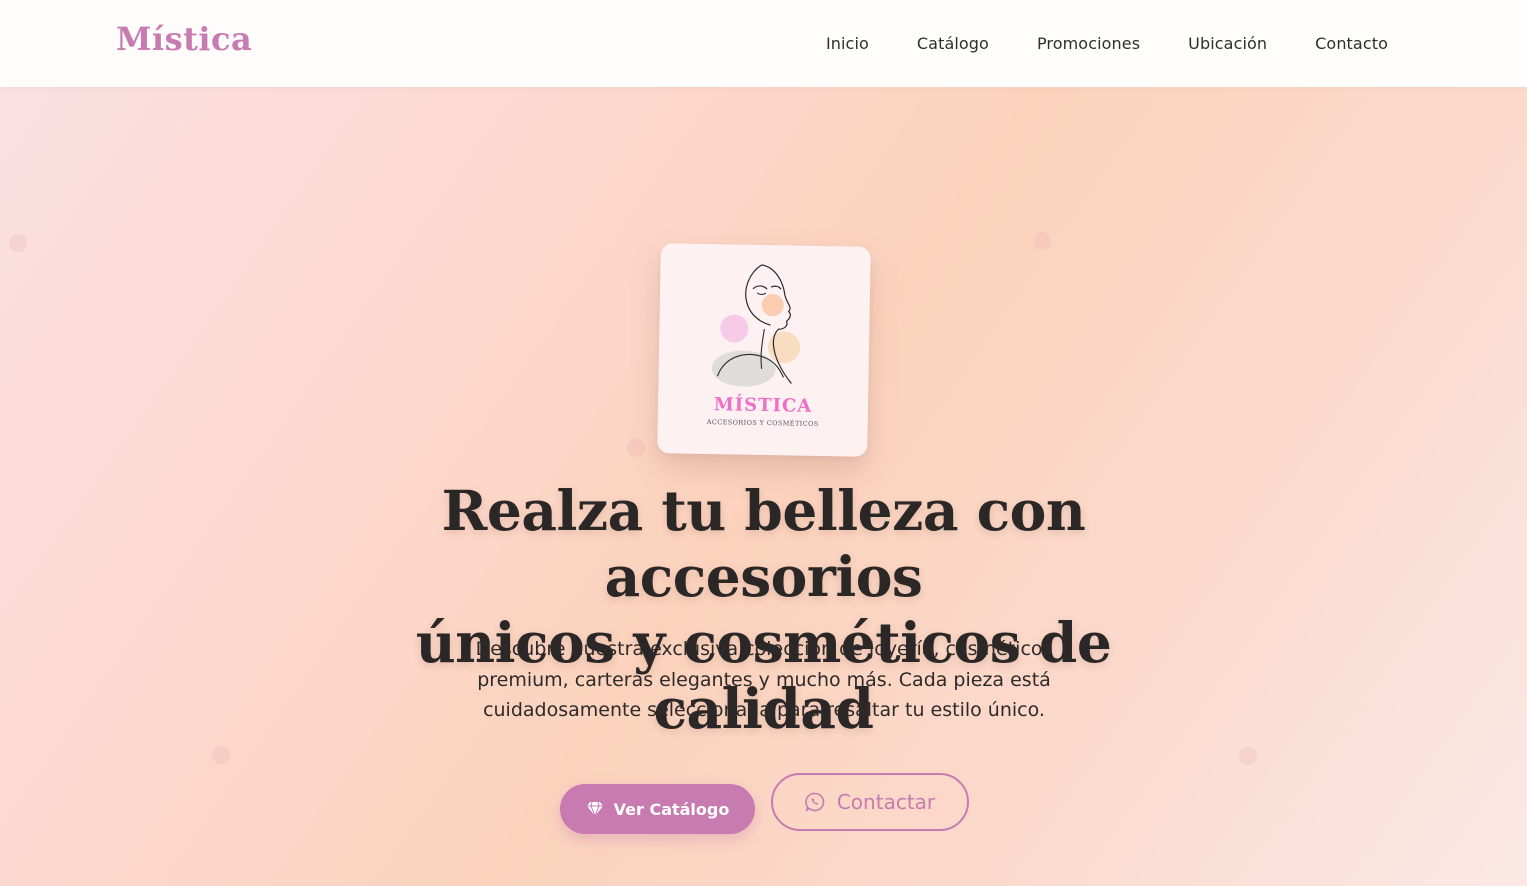 This screenshot has height=886, width=1527. Describe the element at coordinates (671, 809) in the screenshot. I see `view-catalog-label: Ver Catálogo` at that location.